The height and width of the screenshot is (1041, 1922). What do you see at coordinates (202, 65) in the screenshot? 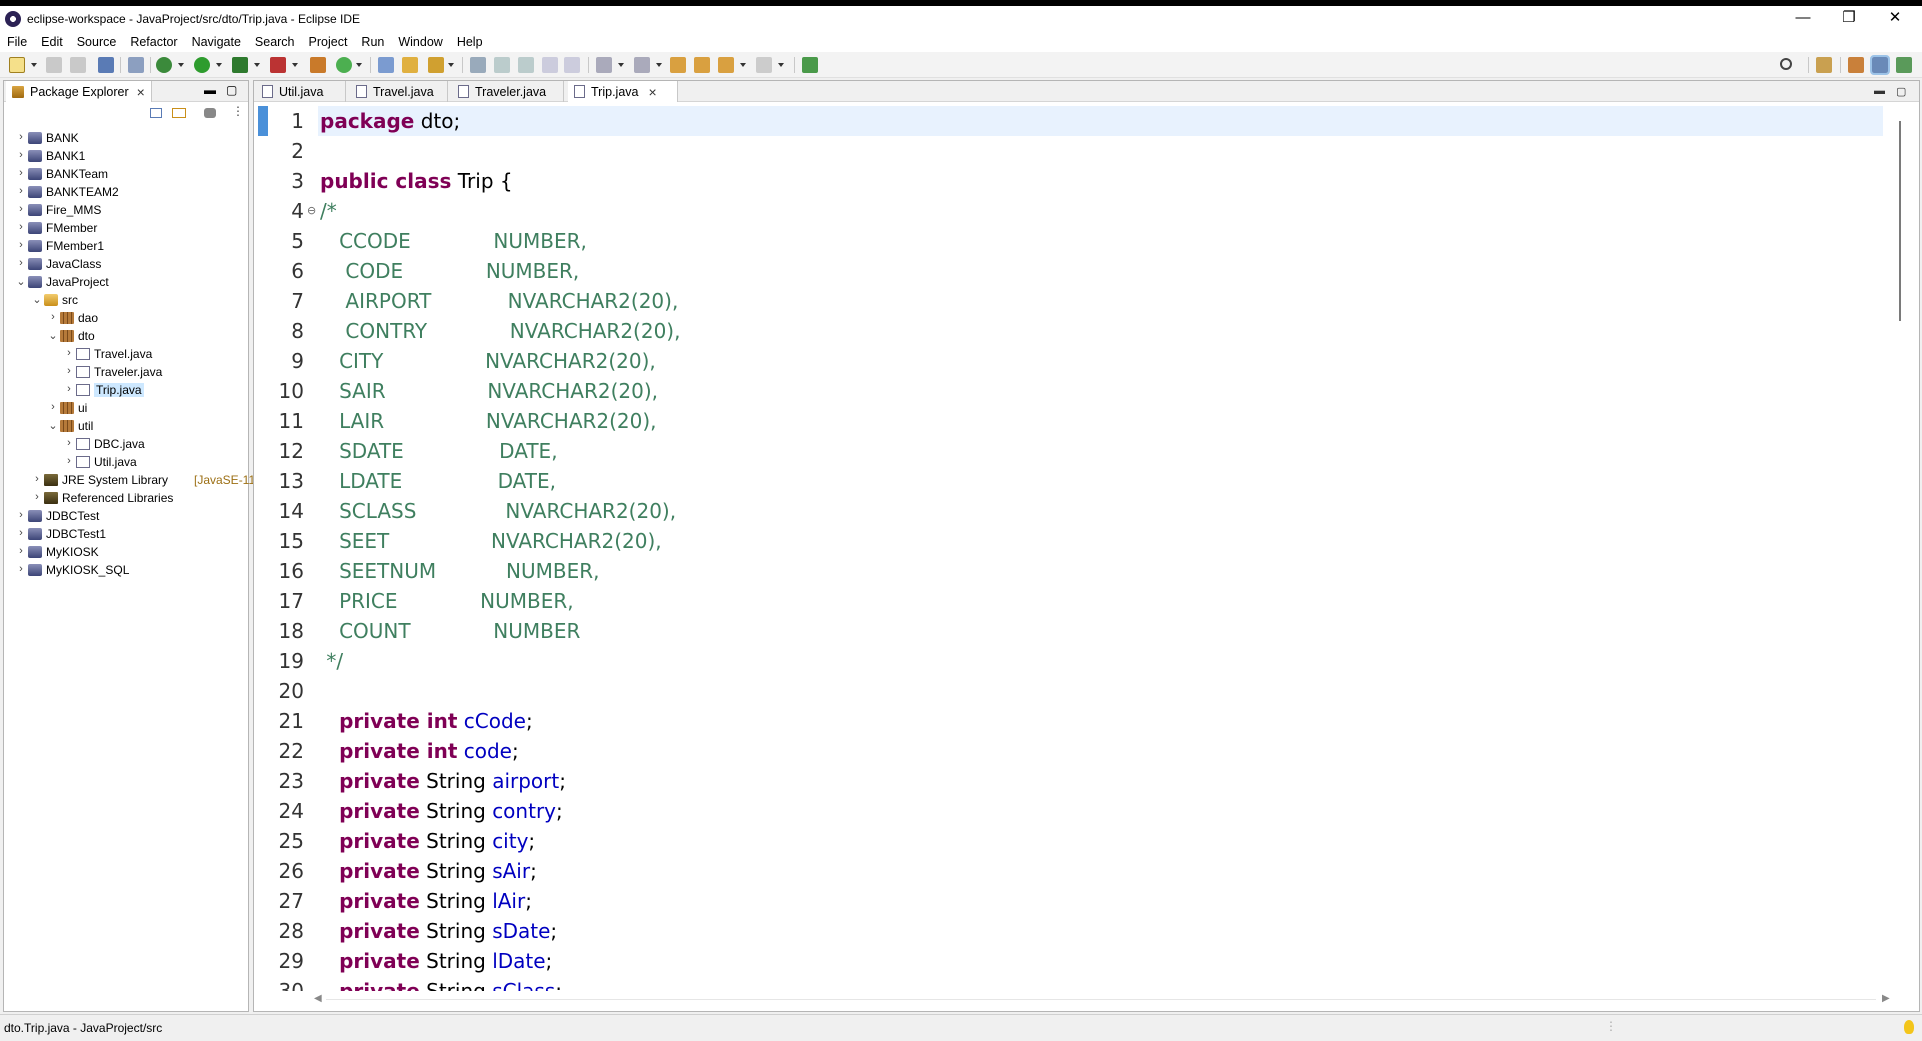
I see `run-icon` at bounding box center [202, 65].